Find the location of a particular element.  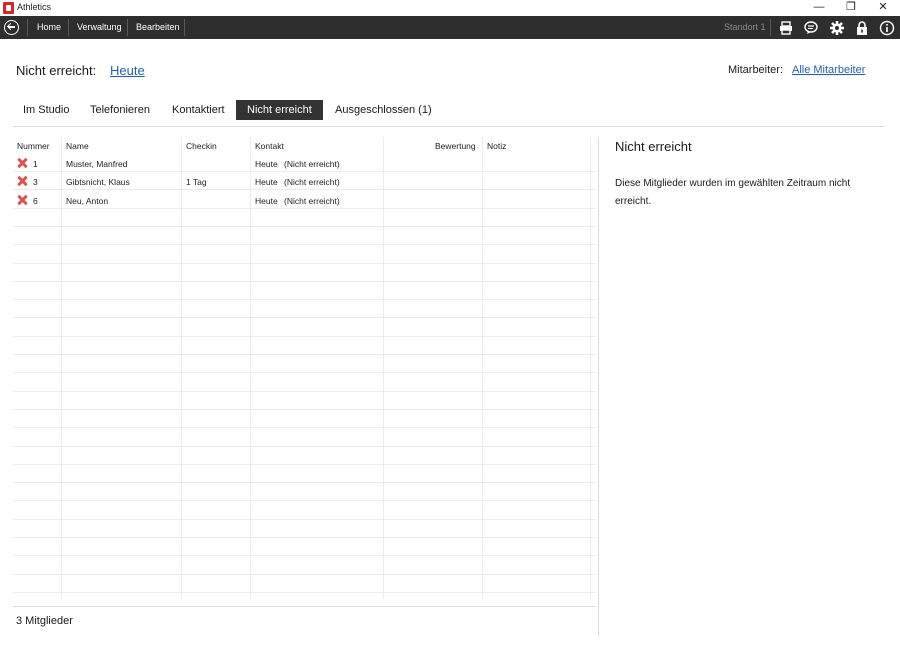

restore-button: ❐ is located at coordinates (851, 8).